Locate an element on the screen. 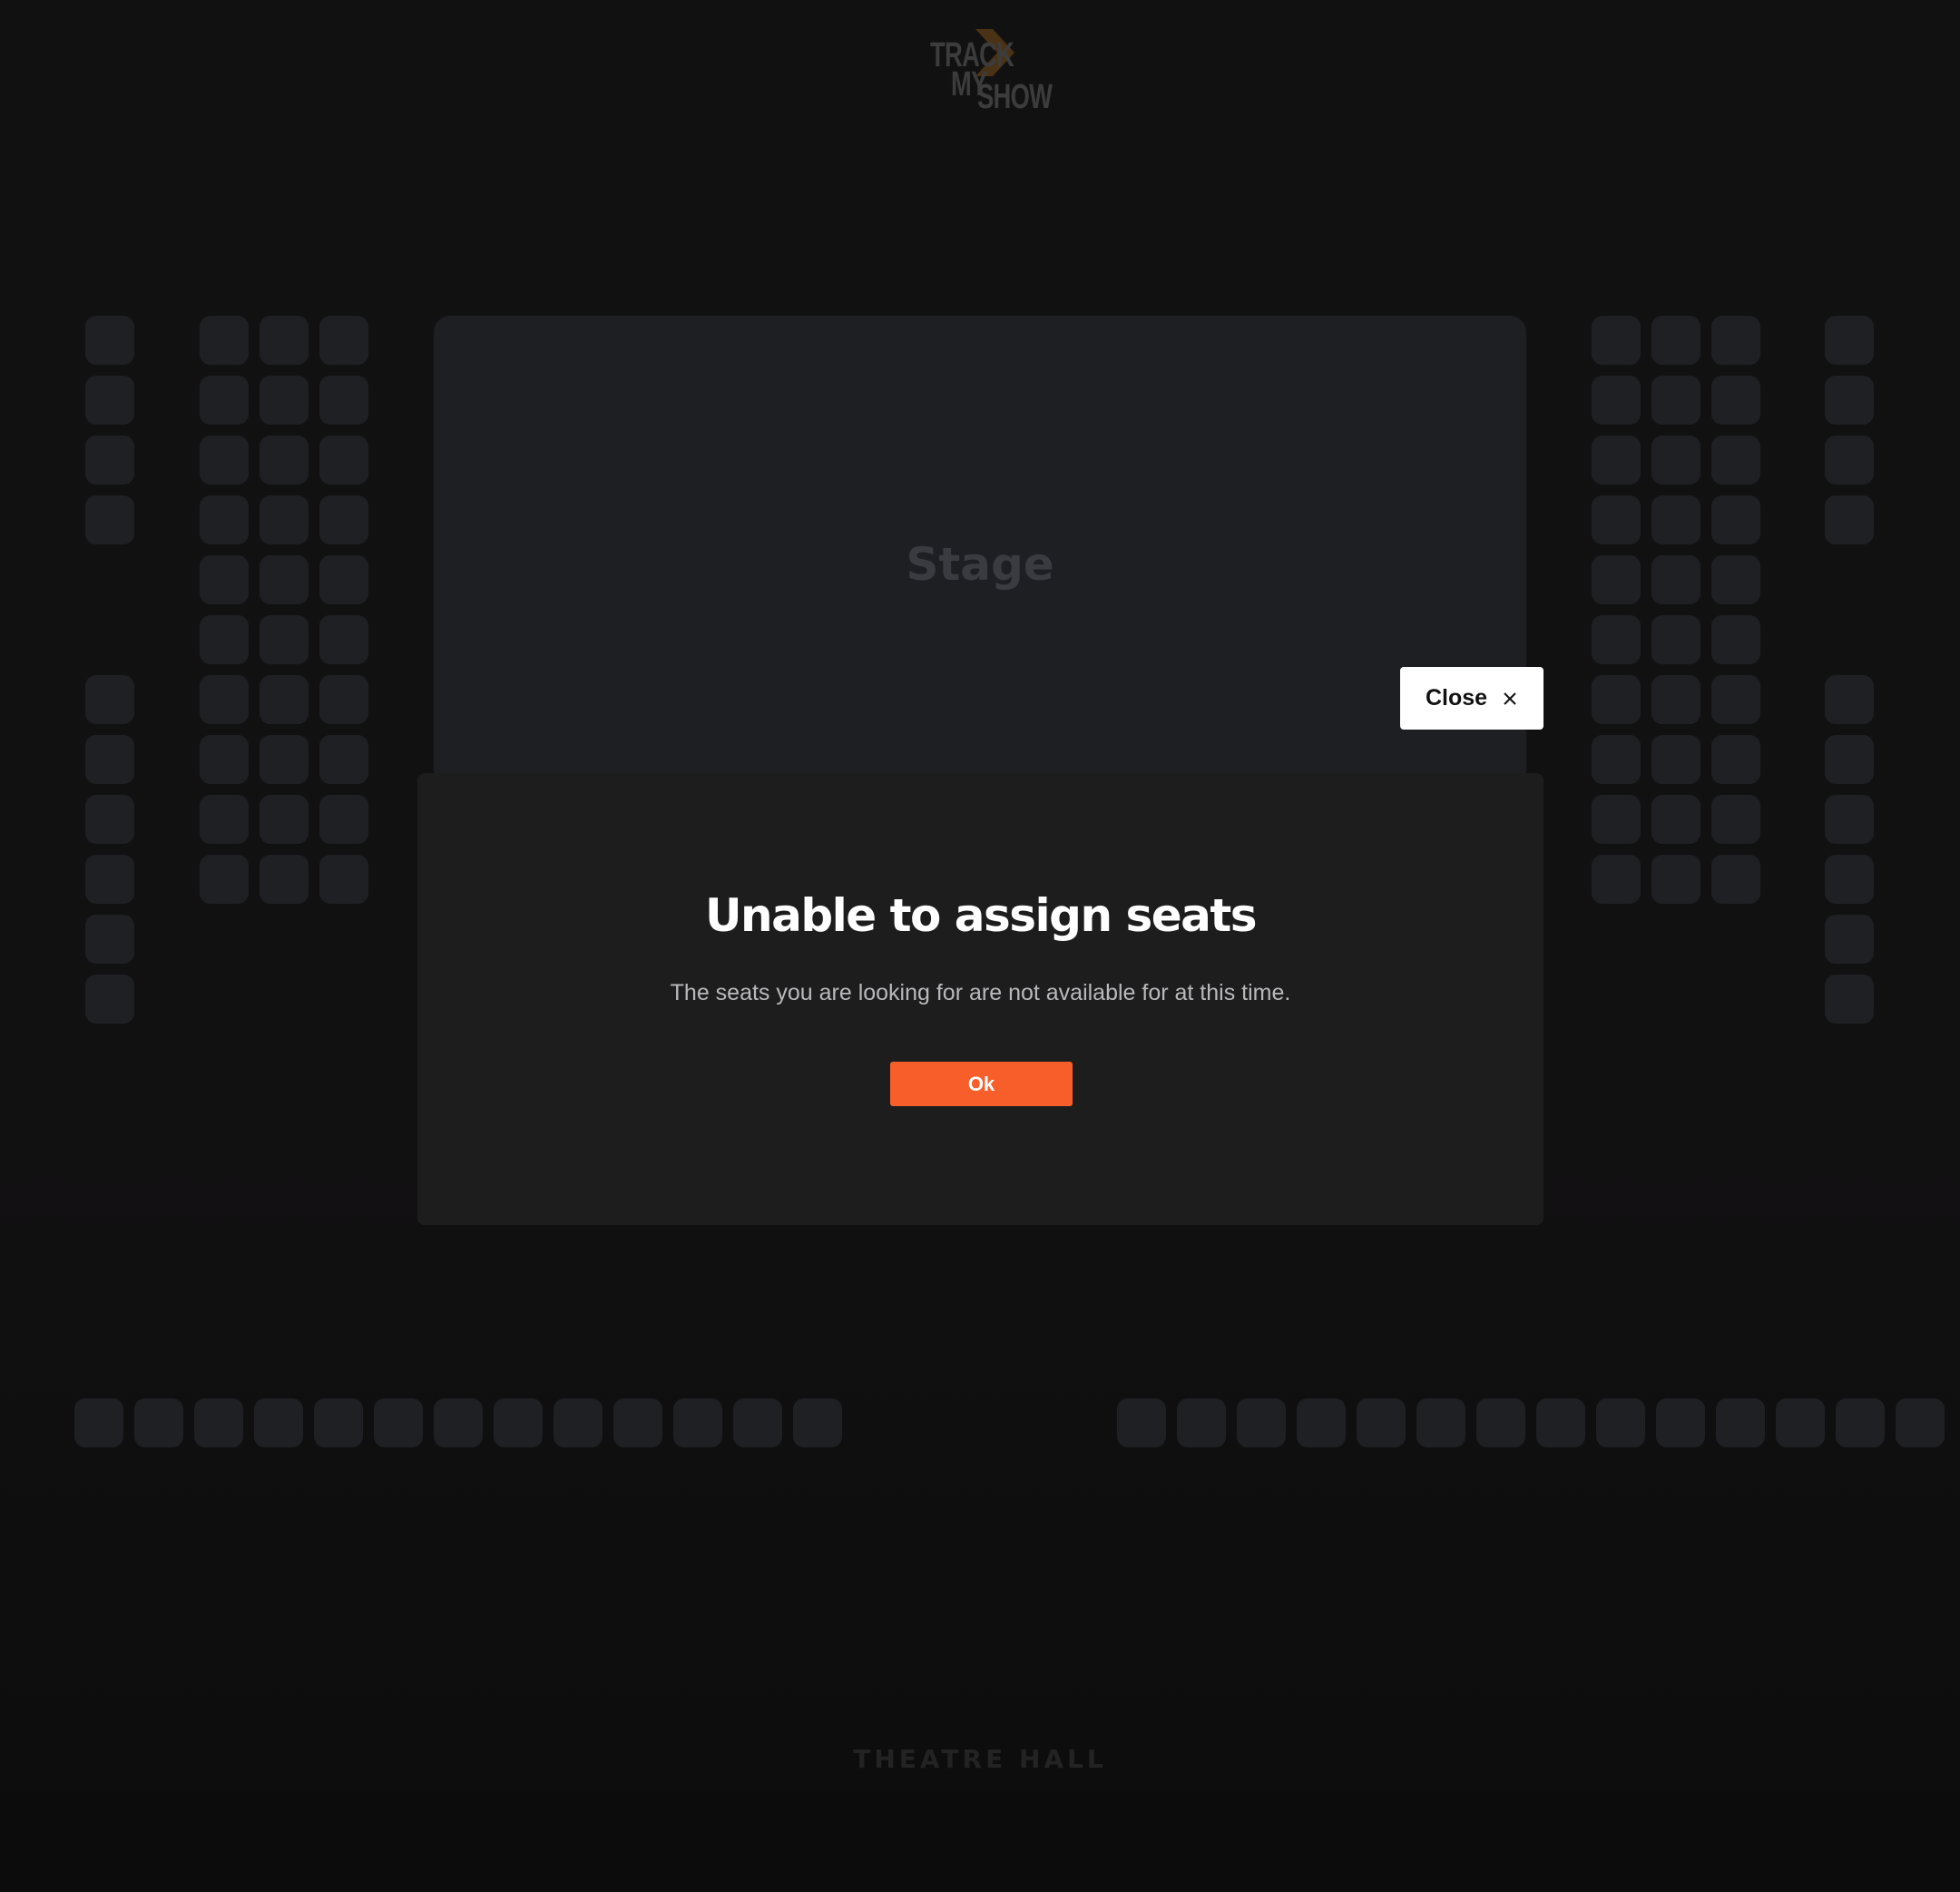 Image resolution: width=1960 pixels, height=1892 pixels. close-button: Close is located at coordinates (1472, 699).